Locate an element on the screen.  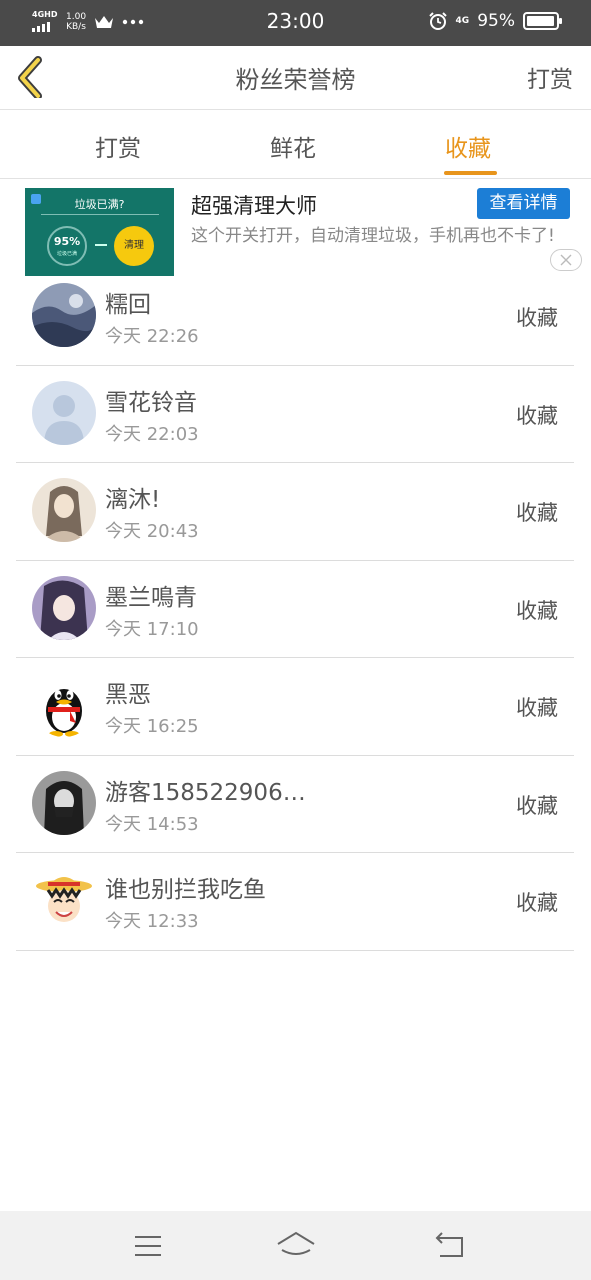
list-item: 游客158522906… 今天 14:53 收藏 is located at coordinates (295, 804).